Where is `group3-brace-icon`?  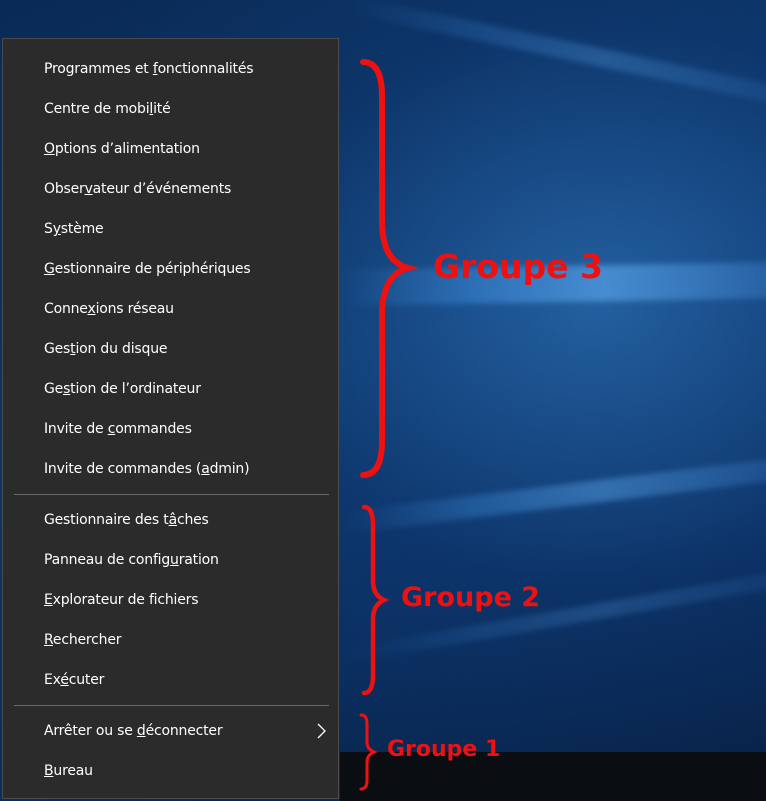
group3-brace-icon is located at coordinates (389, 268).